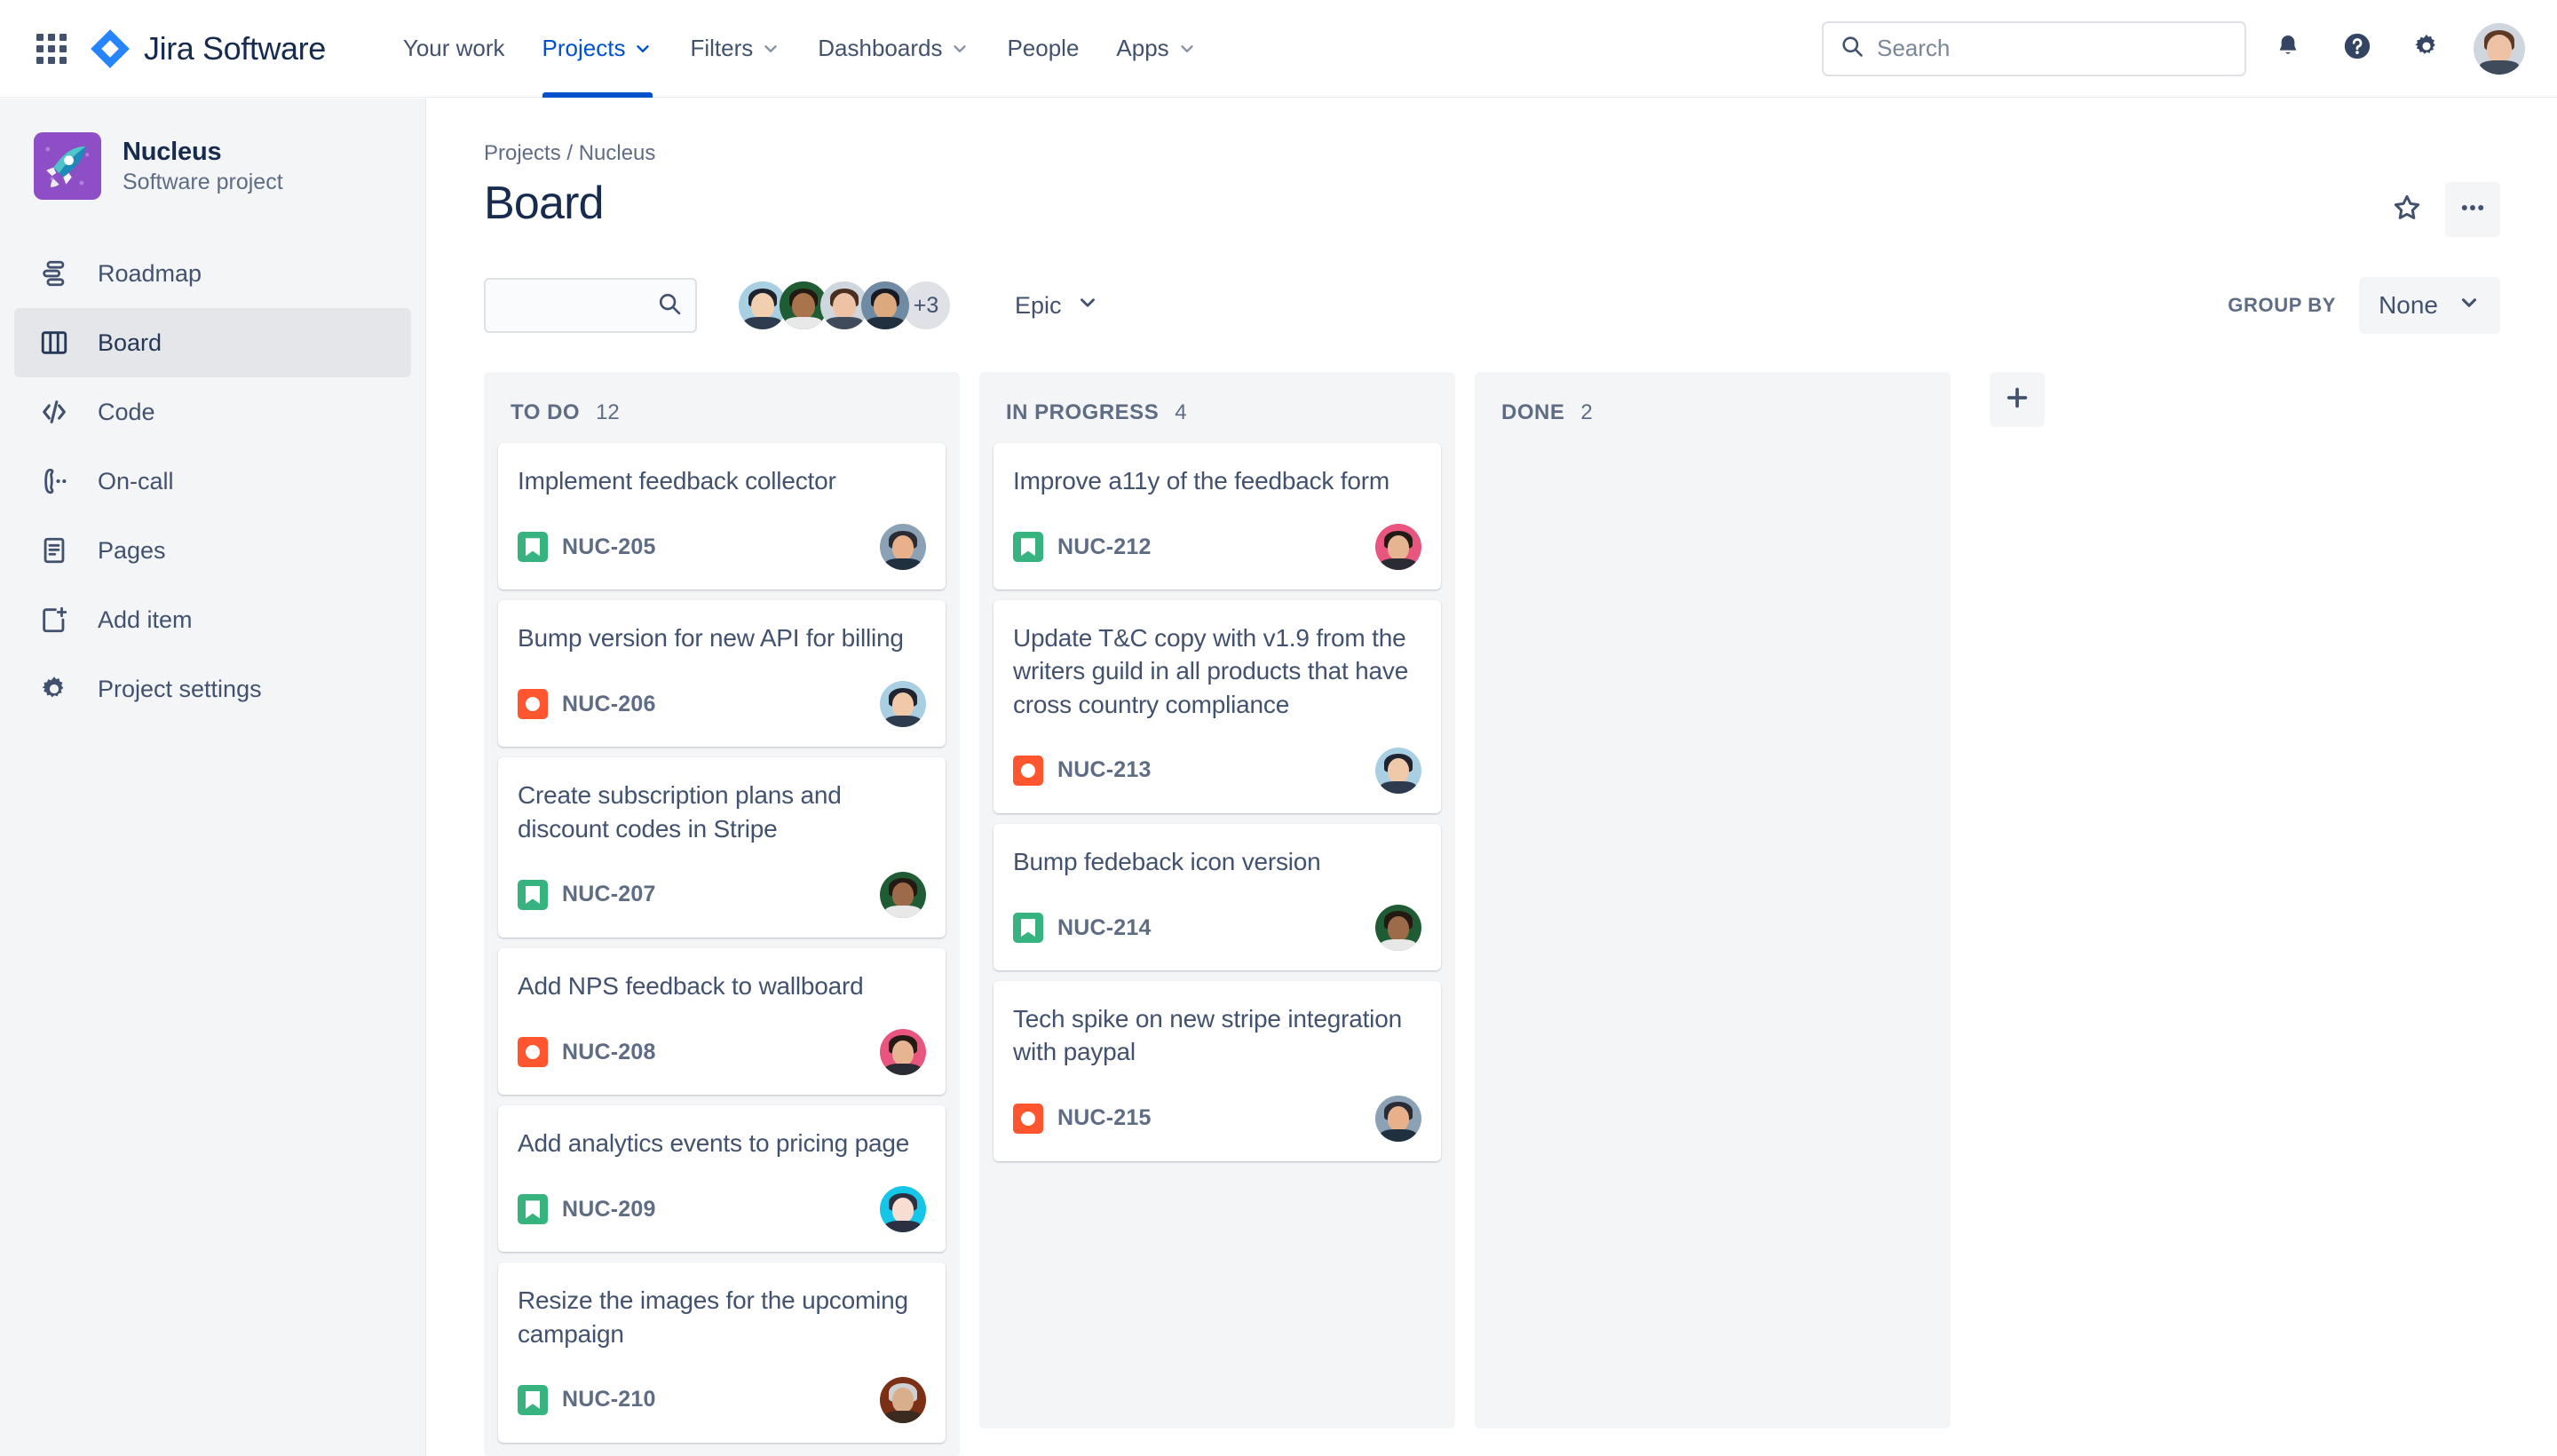  Describe the element at coordinates (609, 1399) in the screenshot. I see `card-key: NUC-210` at that location.